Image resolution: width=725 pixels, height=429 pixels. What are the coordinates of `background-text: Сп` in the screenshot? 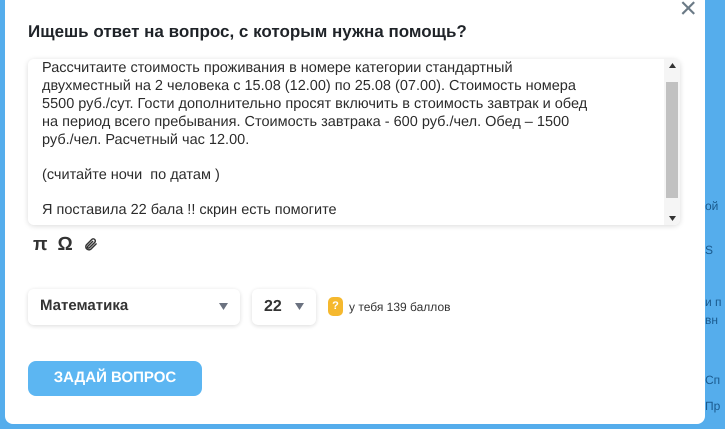 It's located at (713, 380).